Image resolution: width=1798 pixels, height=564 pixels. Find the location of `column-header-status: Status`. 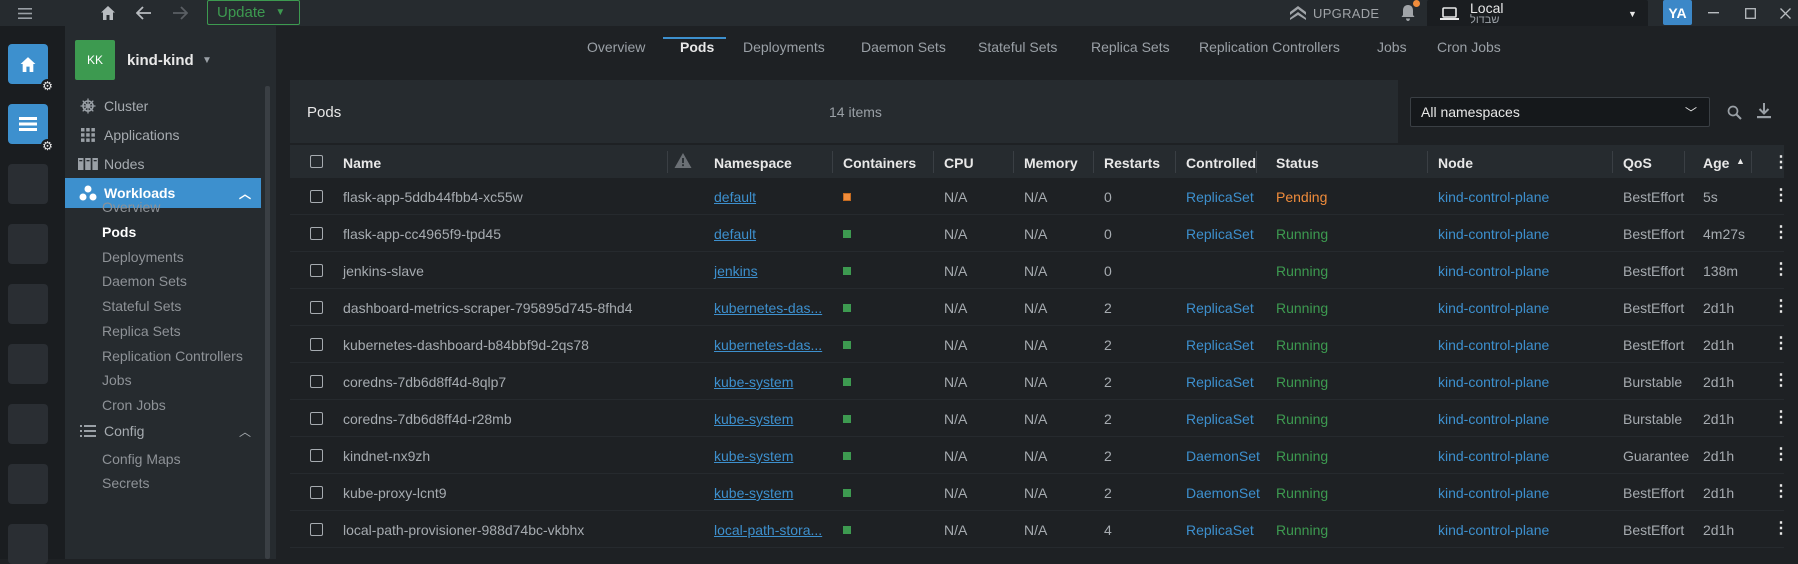

column-header-status: Status is located at coordinates (1297, 163).